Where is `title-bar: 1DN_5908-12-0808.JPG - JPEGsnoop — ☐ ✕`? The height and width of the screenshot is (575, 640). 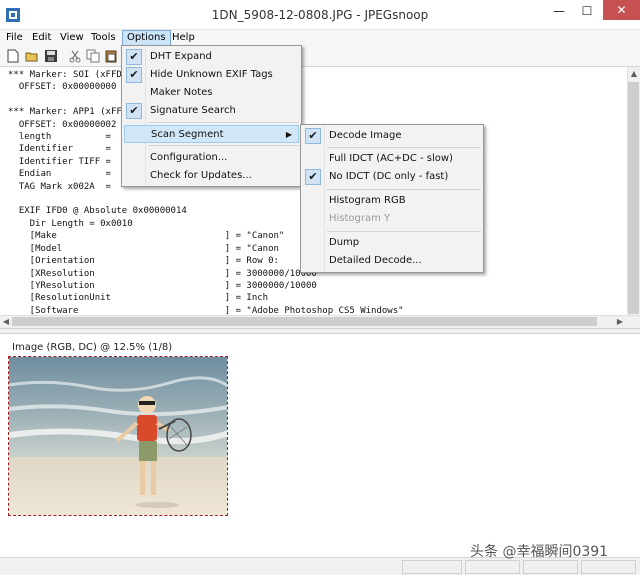 title-bar: 1DN_5908-12-0808.JPG - JPEGsnoop — ☐ ✕ is located at coordinates (320, 15).